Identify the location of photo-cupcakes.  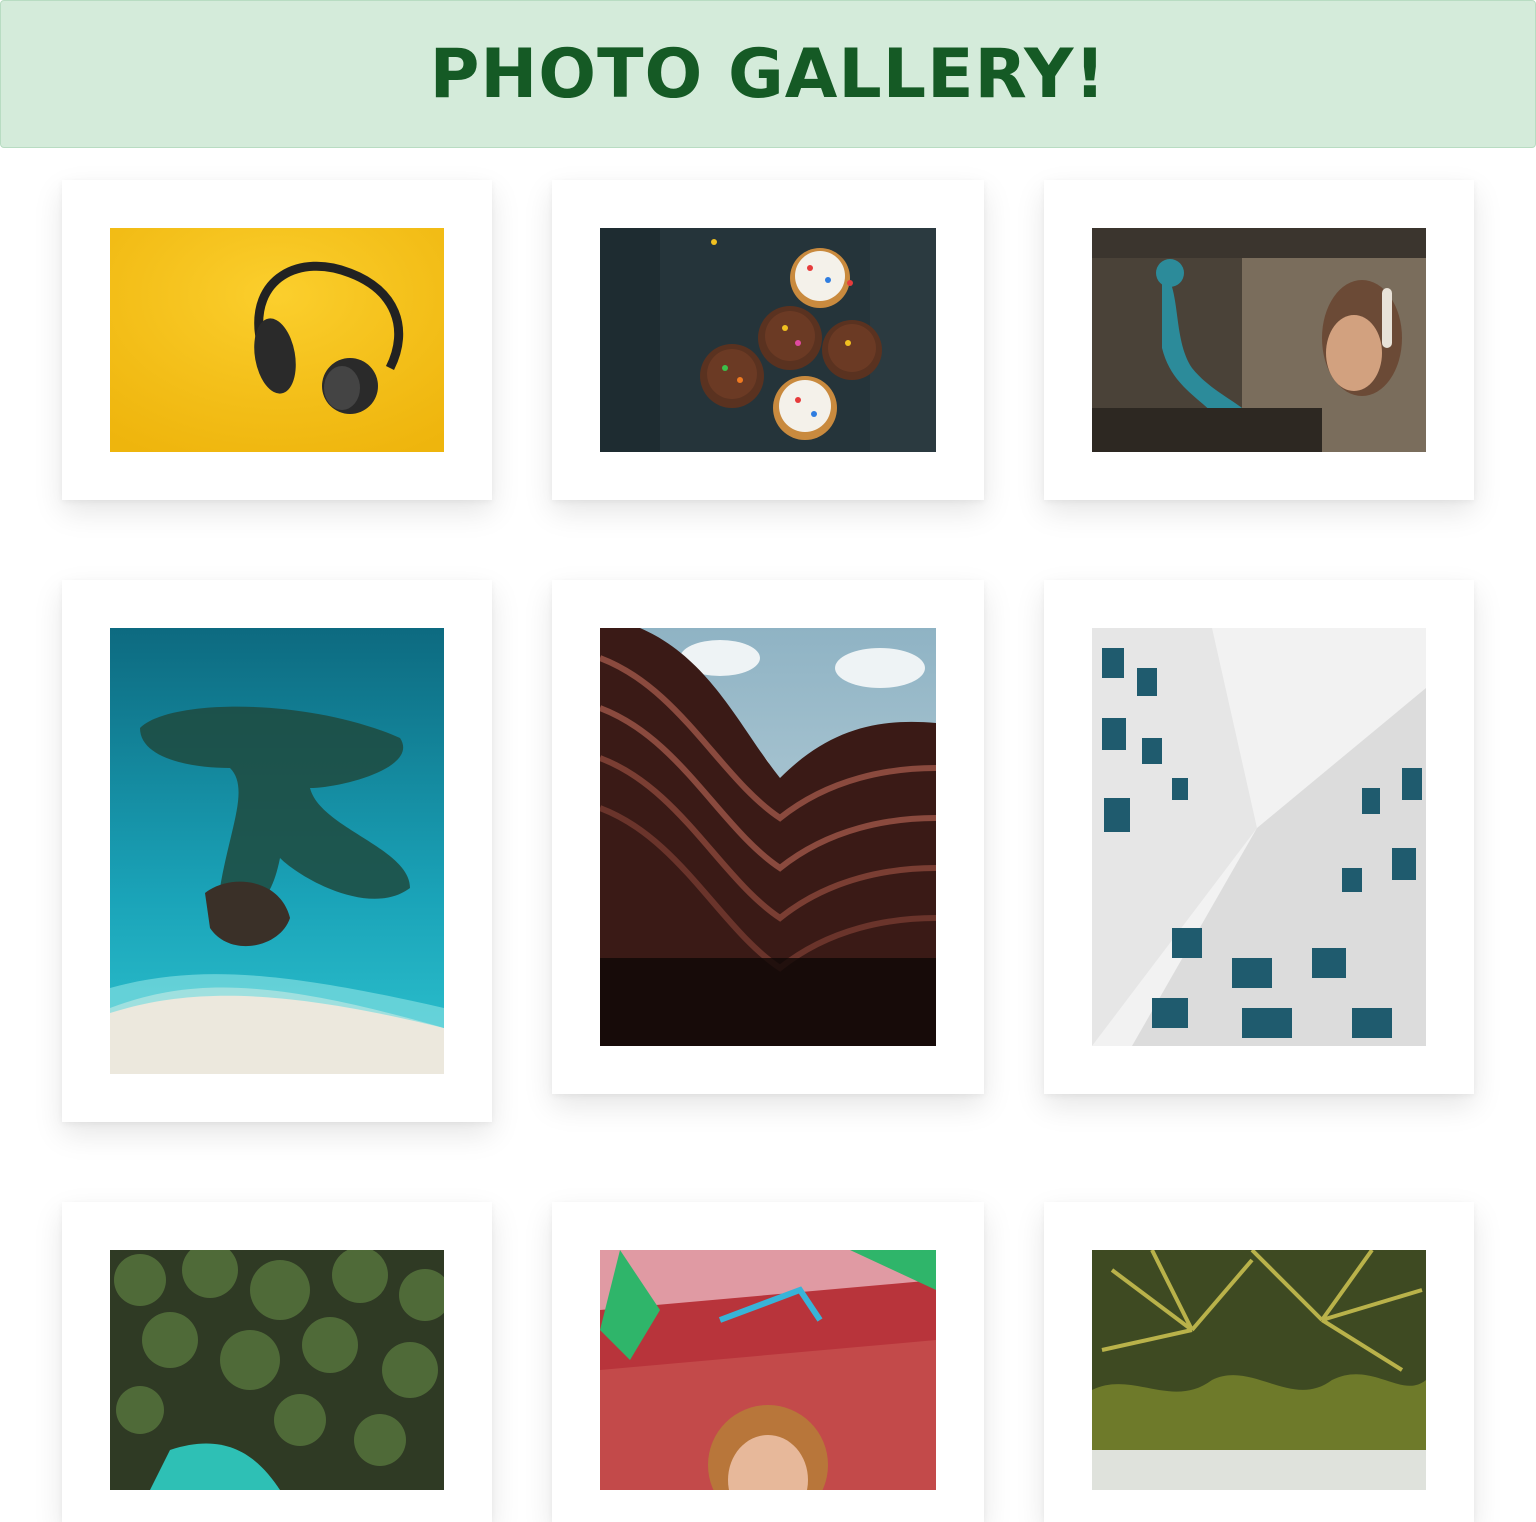
(768, 340).